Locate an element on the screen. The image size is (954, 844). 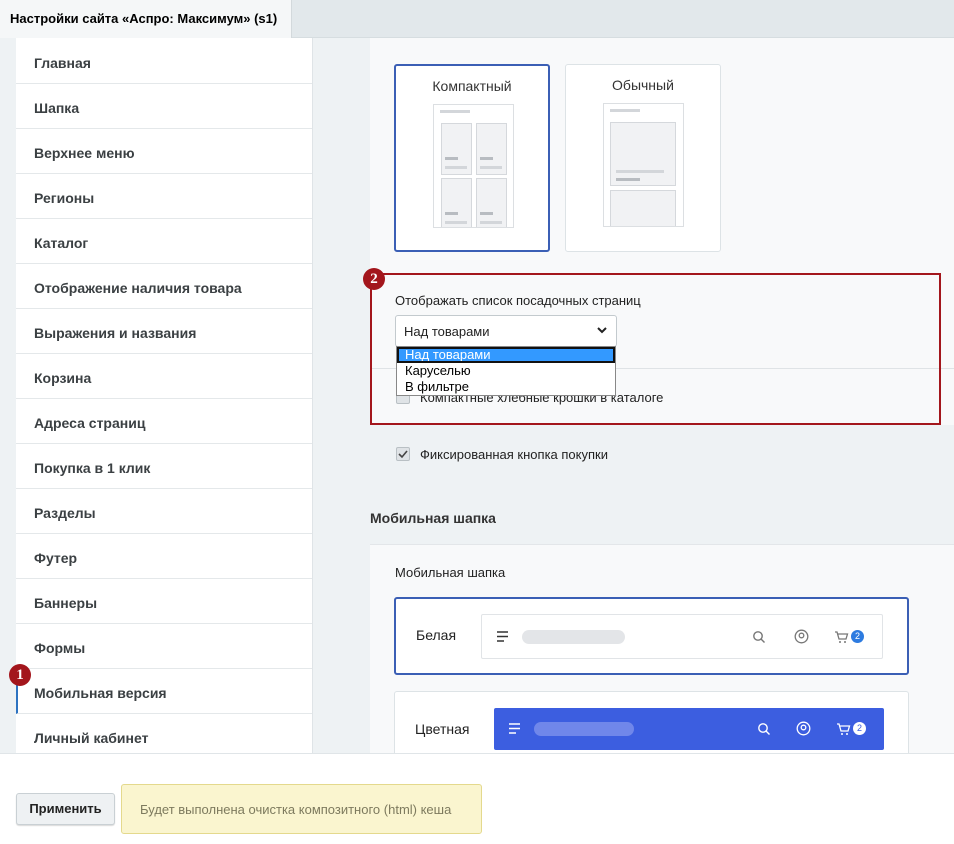
mobile-header-white-option: Белая 2 is located at coordinates (651, 636).